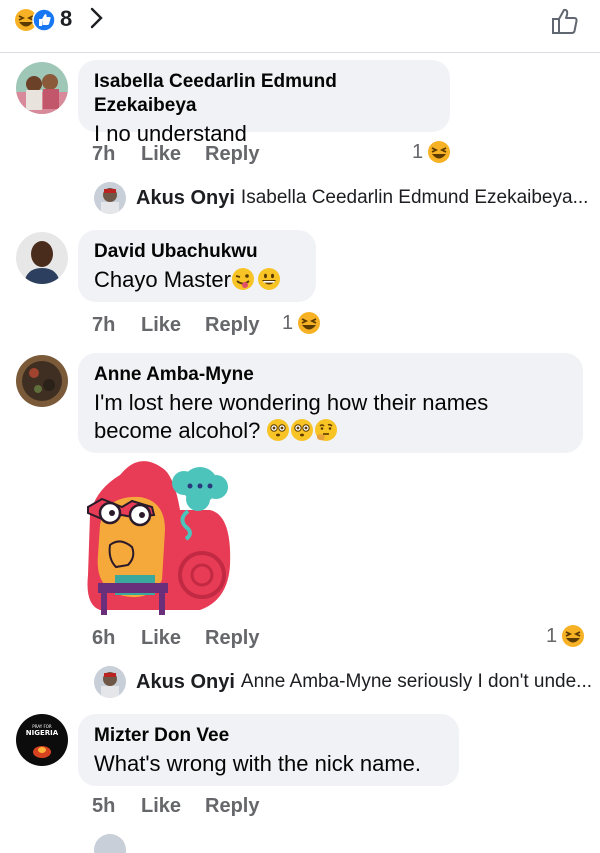  I want to click on thinking-emoji-icon, so click(326, 430).